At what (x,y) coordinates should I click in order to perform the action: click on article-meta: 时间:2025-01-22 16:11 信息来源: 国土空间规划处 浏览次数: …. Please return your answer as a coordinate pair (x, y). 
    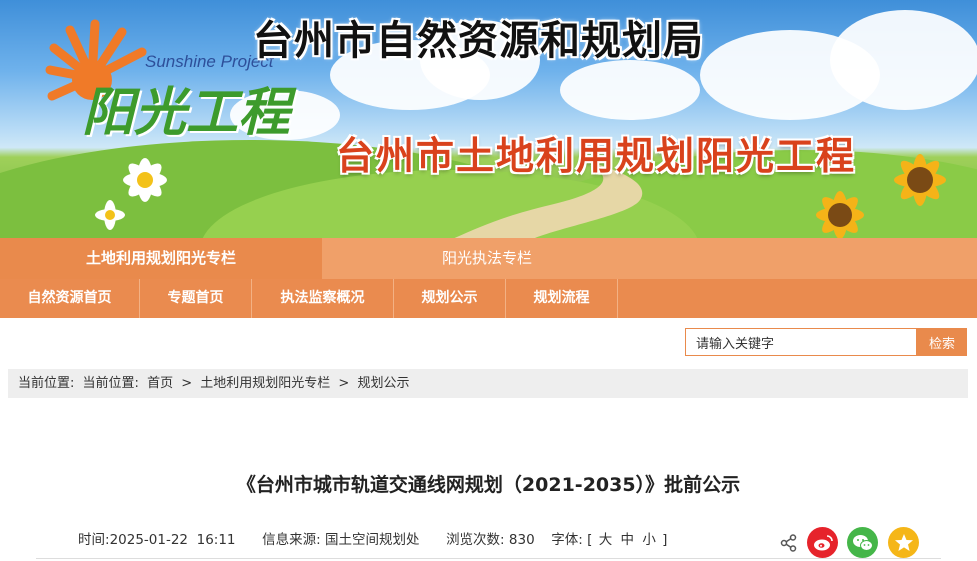
    Looking at the image, I should click on (372, 538).